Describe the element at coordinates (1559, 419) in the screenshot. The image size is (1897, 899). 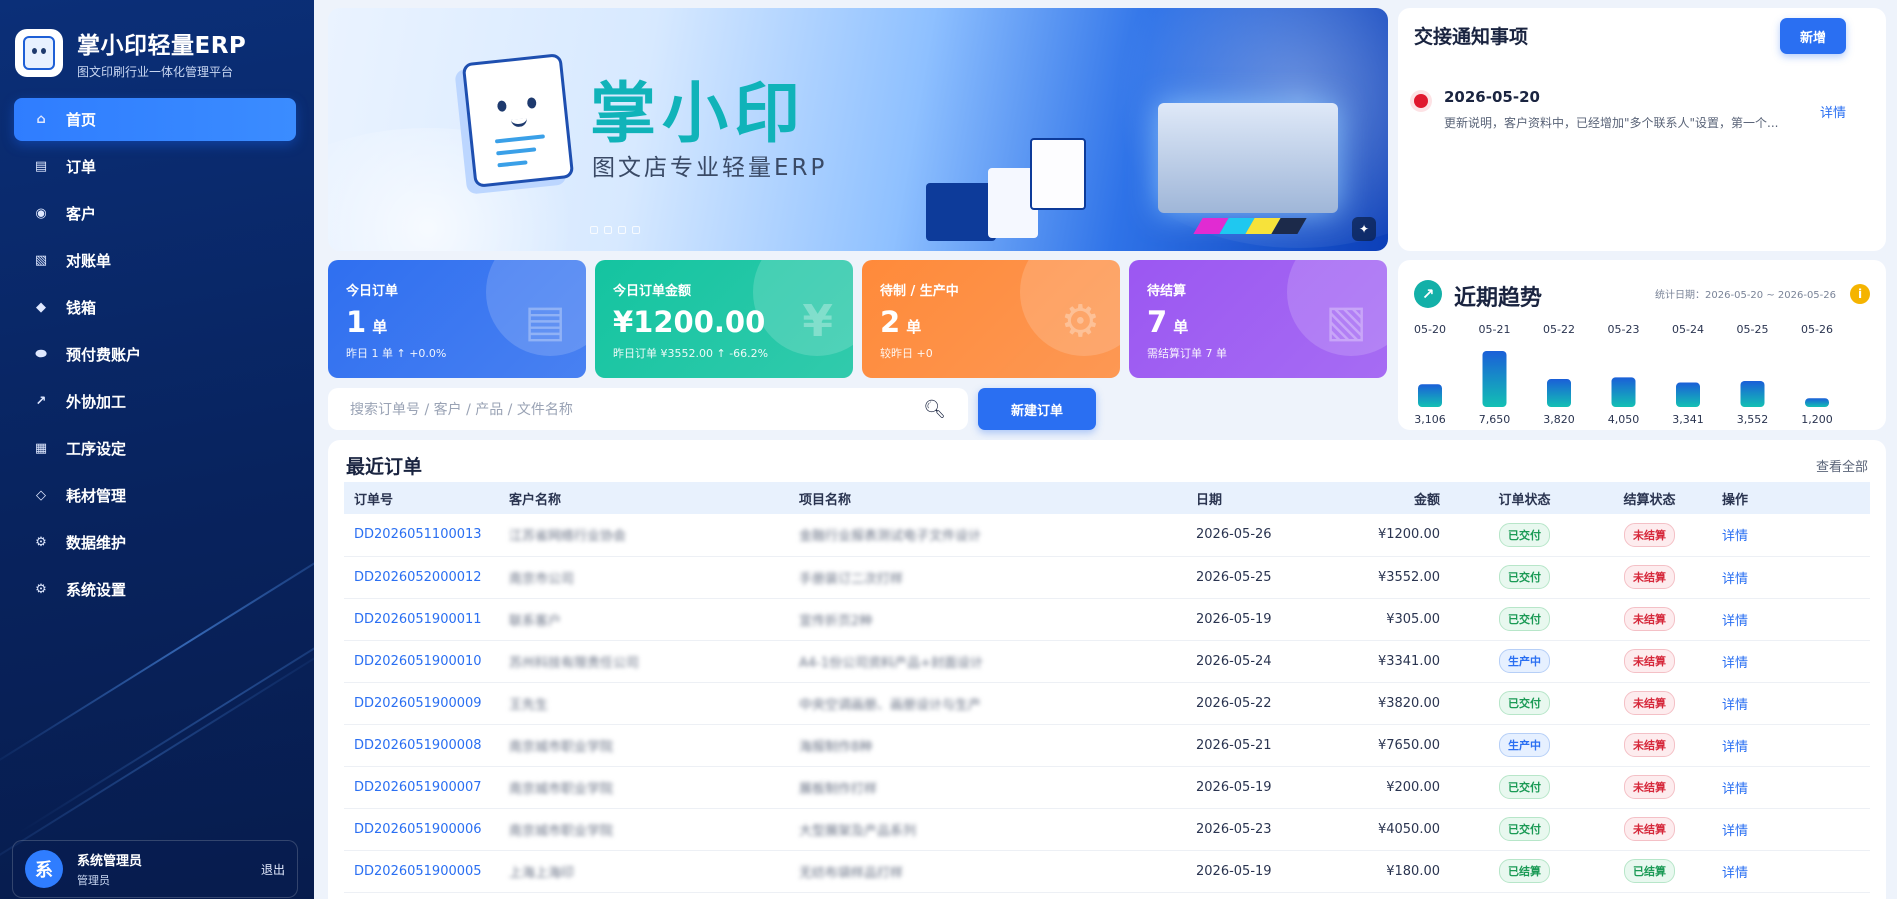
I see `trend-value-label: 3,820` at that location.